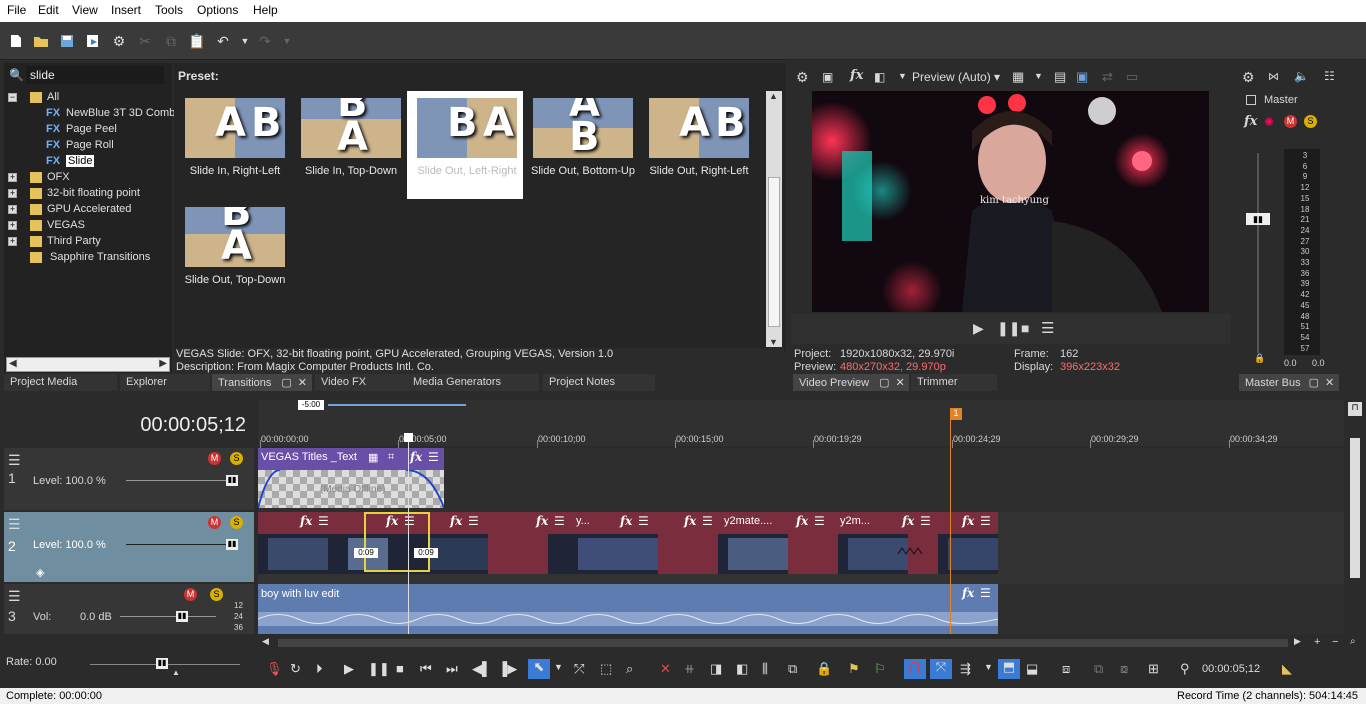 The image size is (1366, 704). Describe the element at coordinates (119, 41) in the screenshot. I see `properties-gear-icon: ⚙` at that location.